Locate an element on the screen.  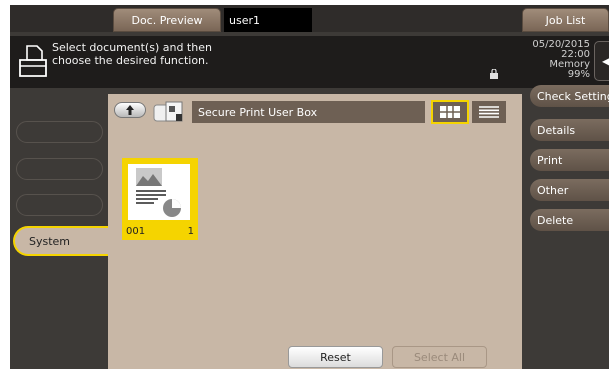
document-page-preview is located at coordinates (159, 192).